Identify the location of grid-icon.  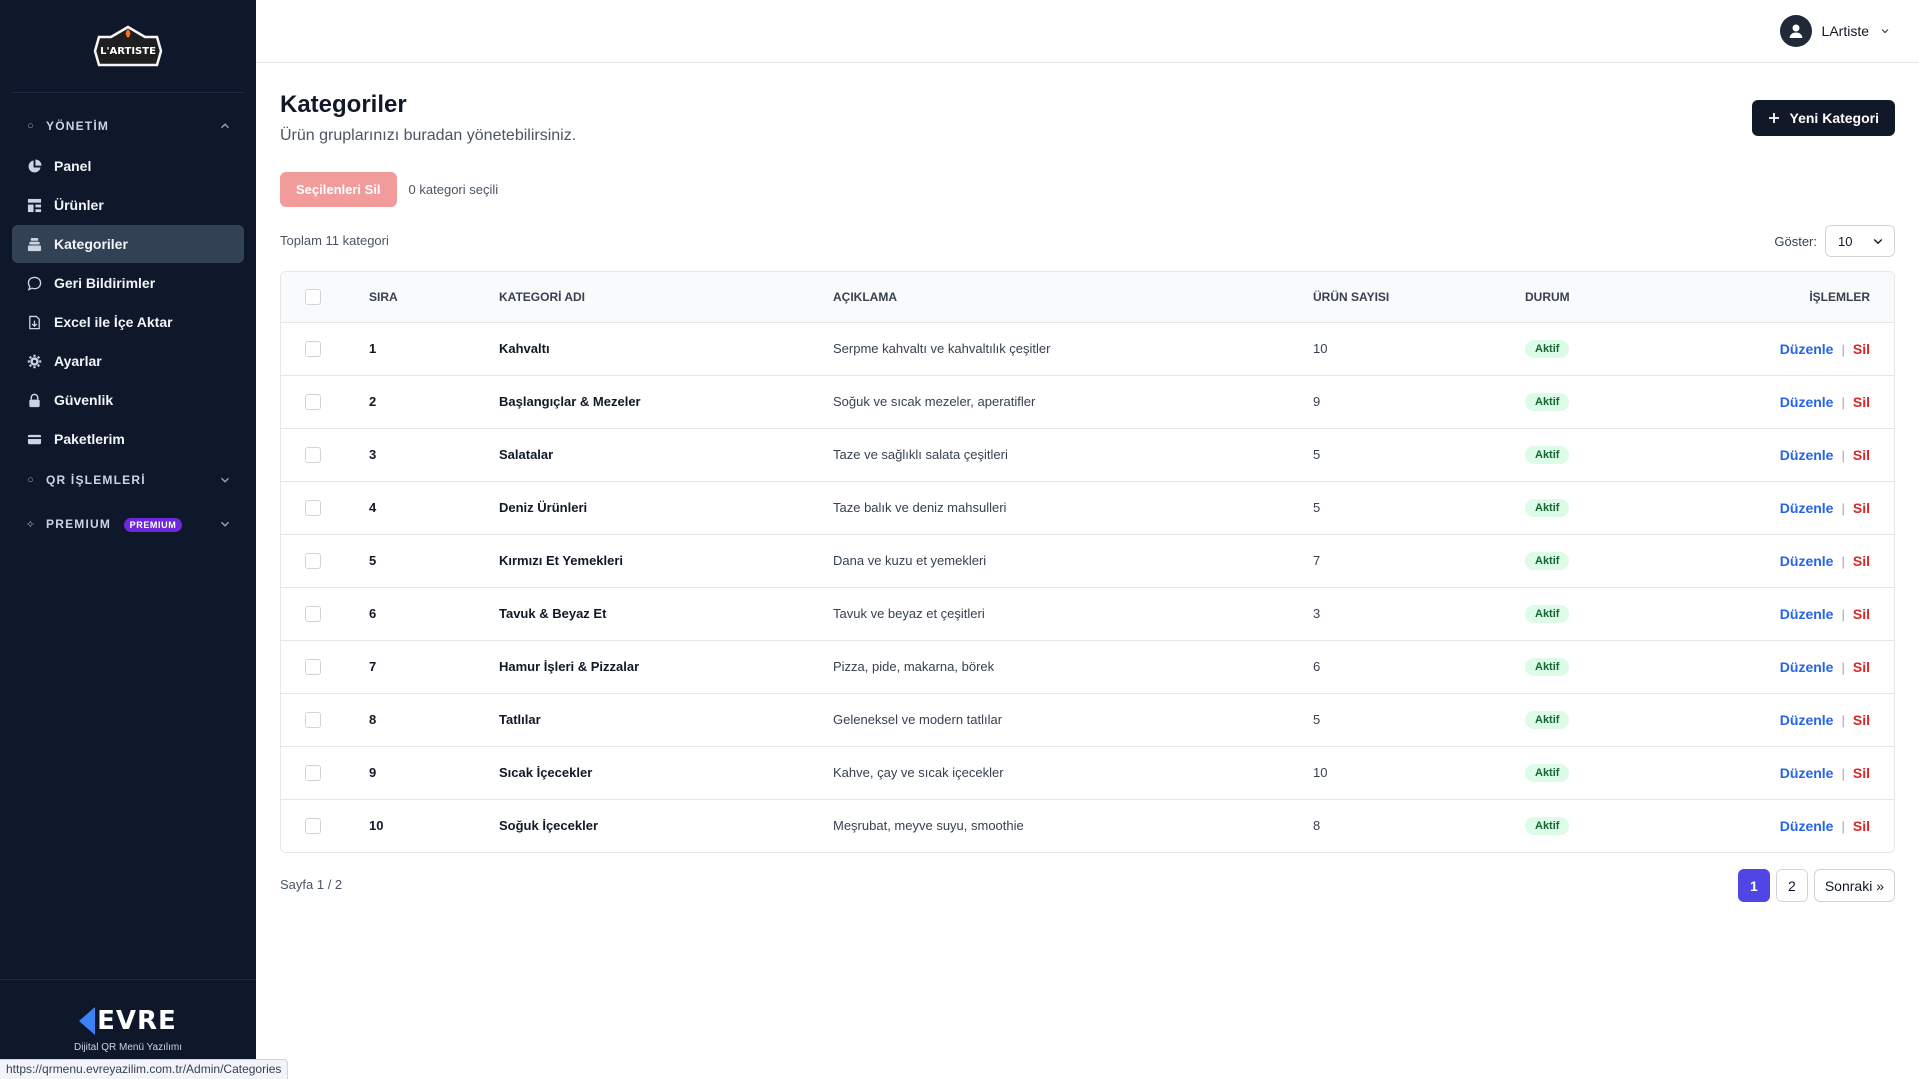
(34, 205).